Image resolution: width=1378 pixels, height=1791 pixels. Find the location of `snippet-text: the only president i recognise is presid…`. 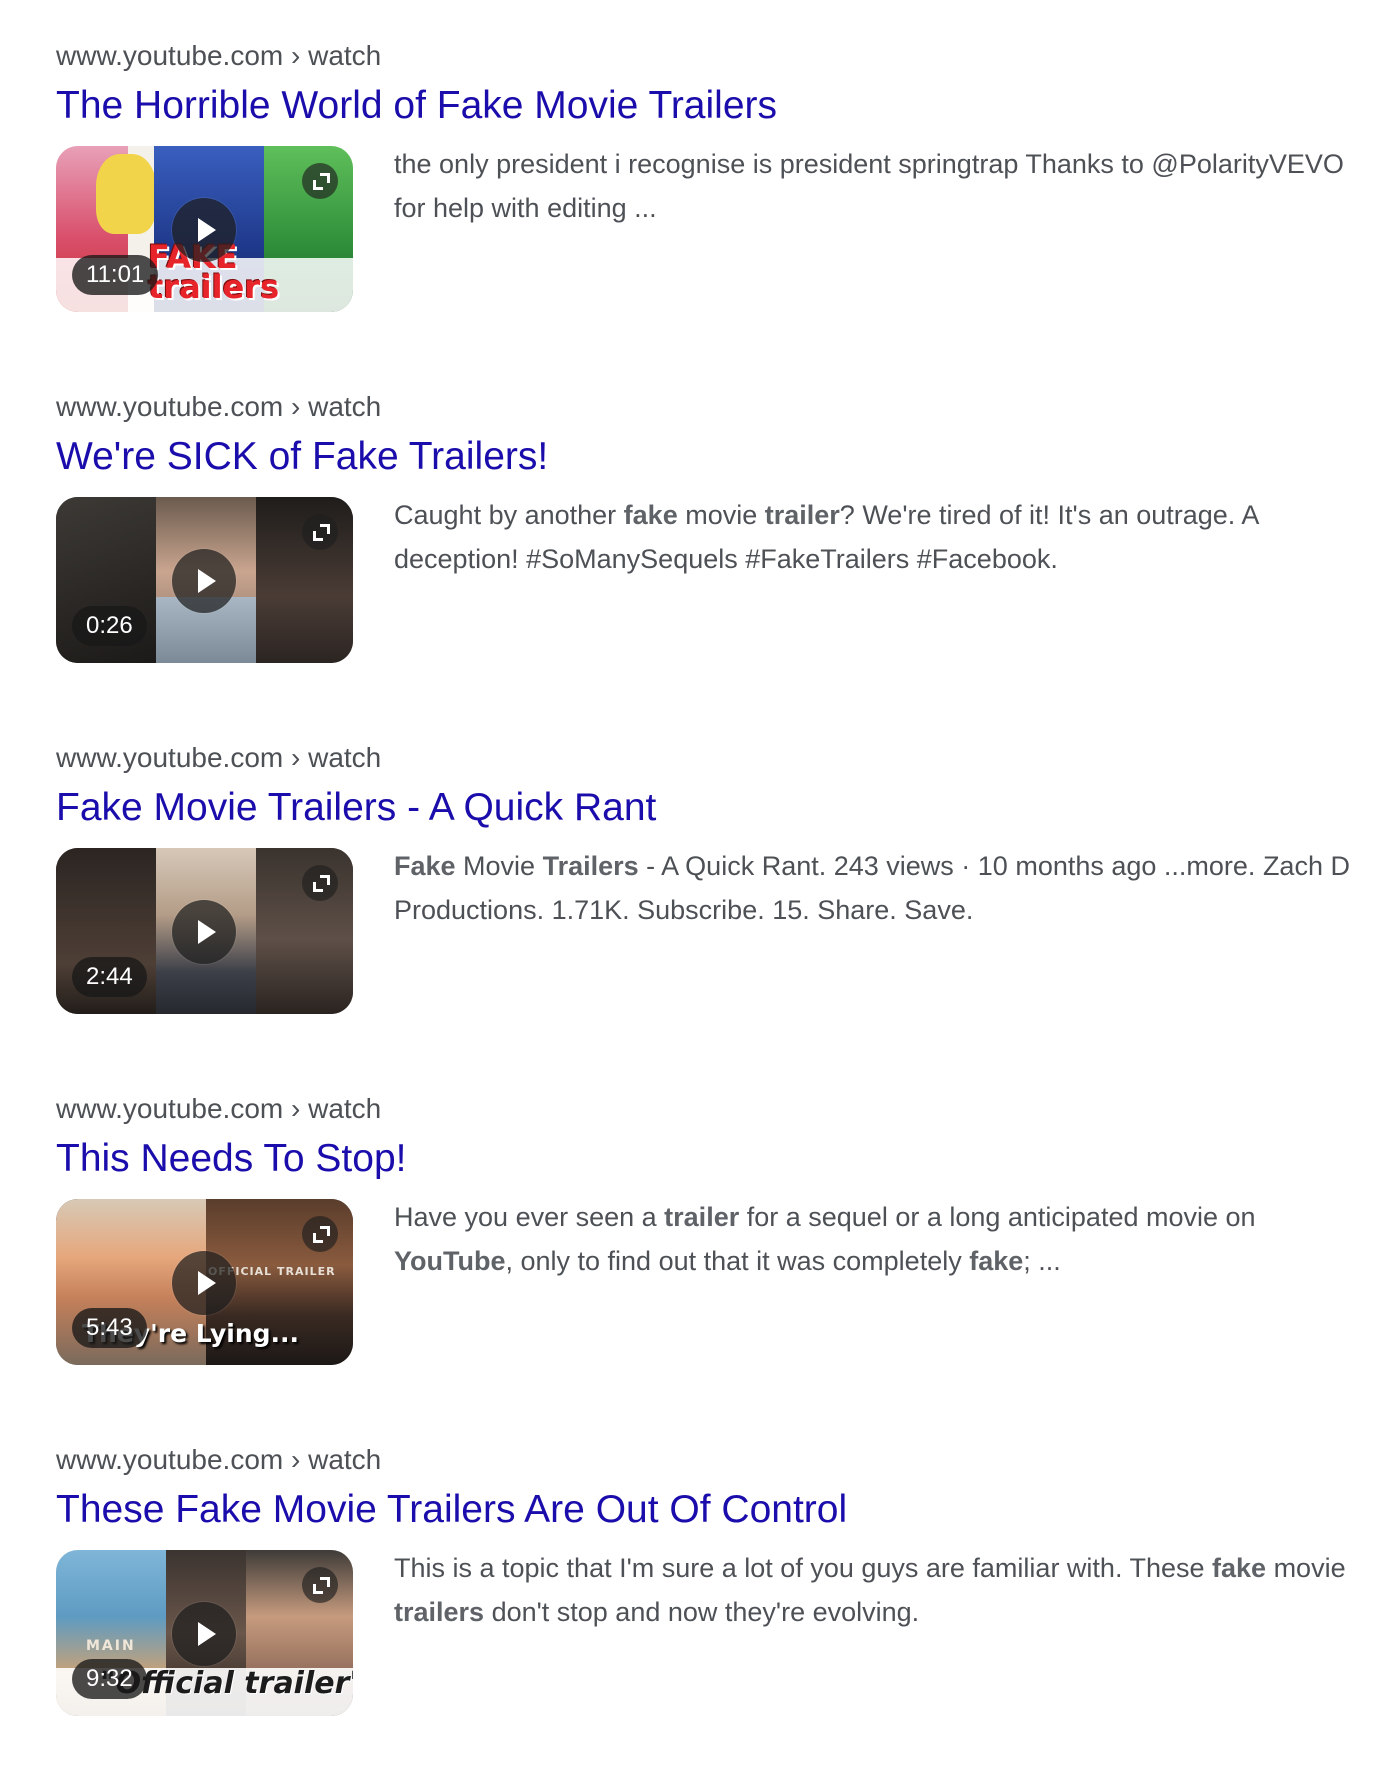

snippet-text: the only president i recognise is presid… is located at coordinates (869, 186).